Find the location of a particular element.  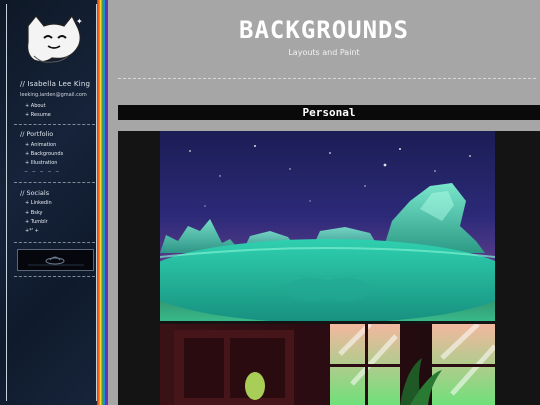

sidebar-link-bsky: + Bsky is located at coordinates (34, 213).